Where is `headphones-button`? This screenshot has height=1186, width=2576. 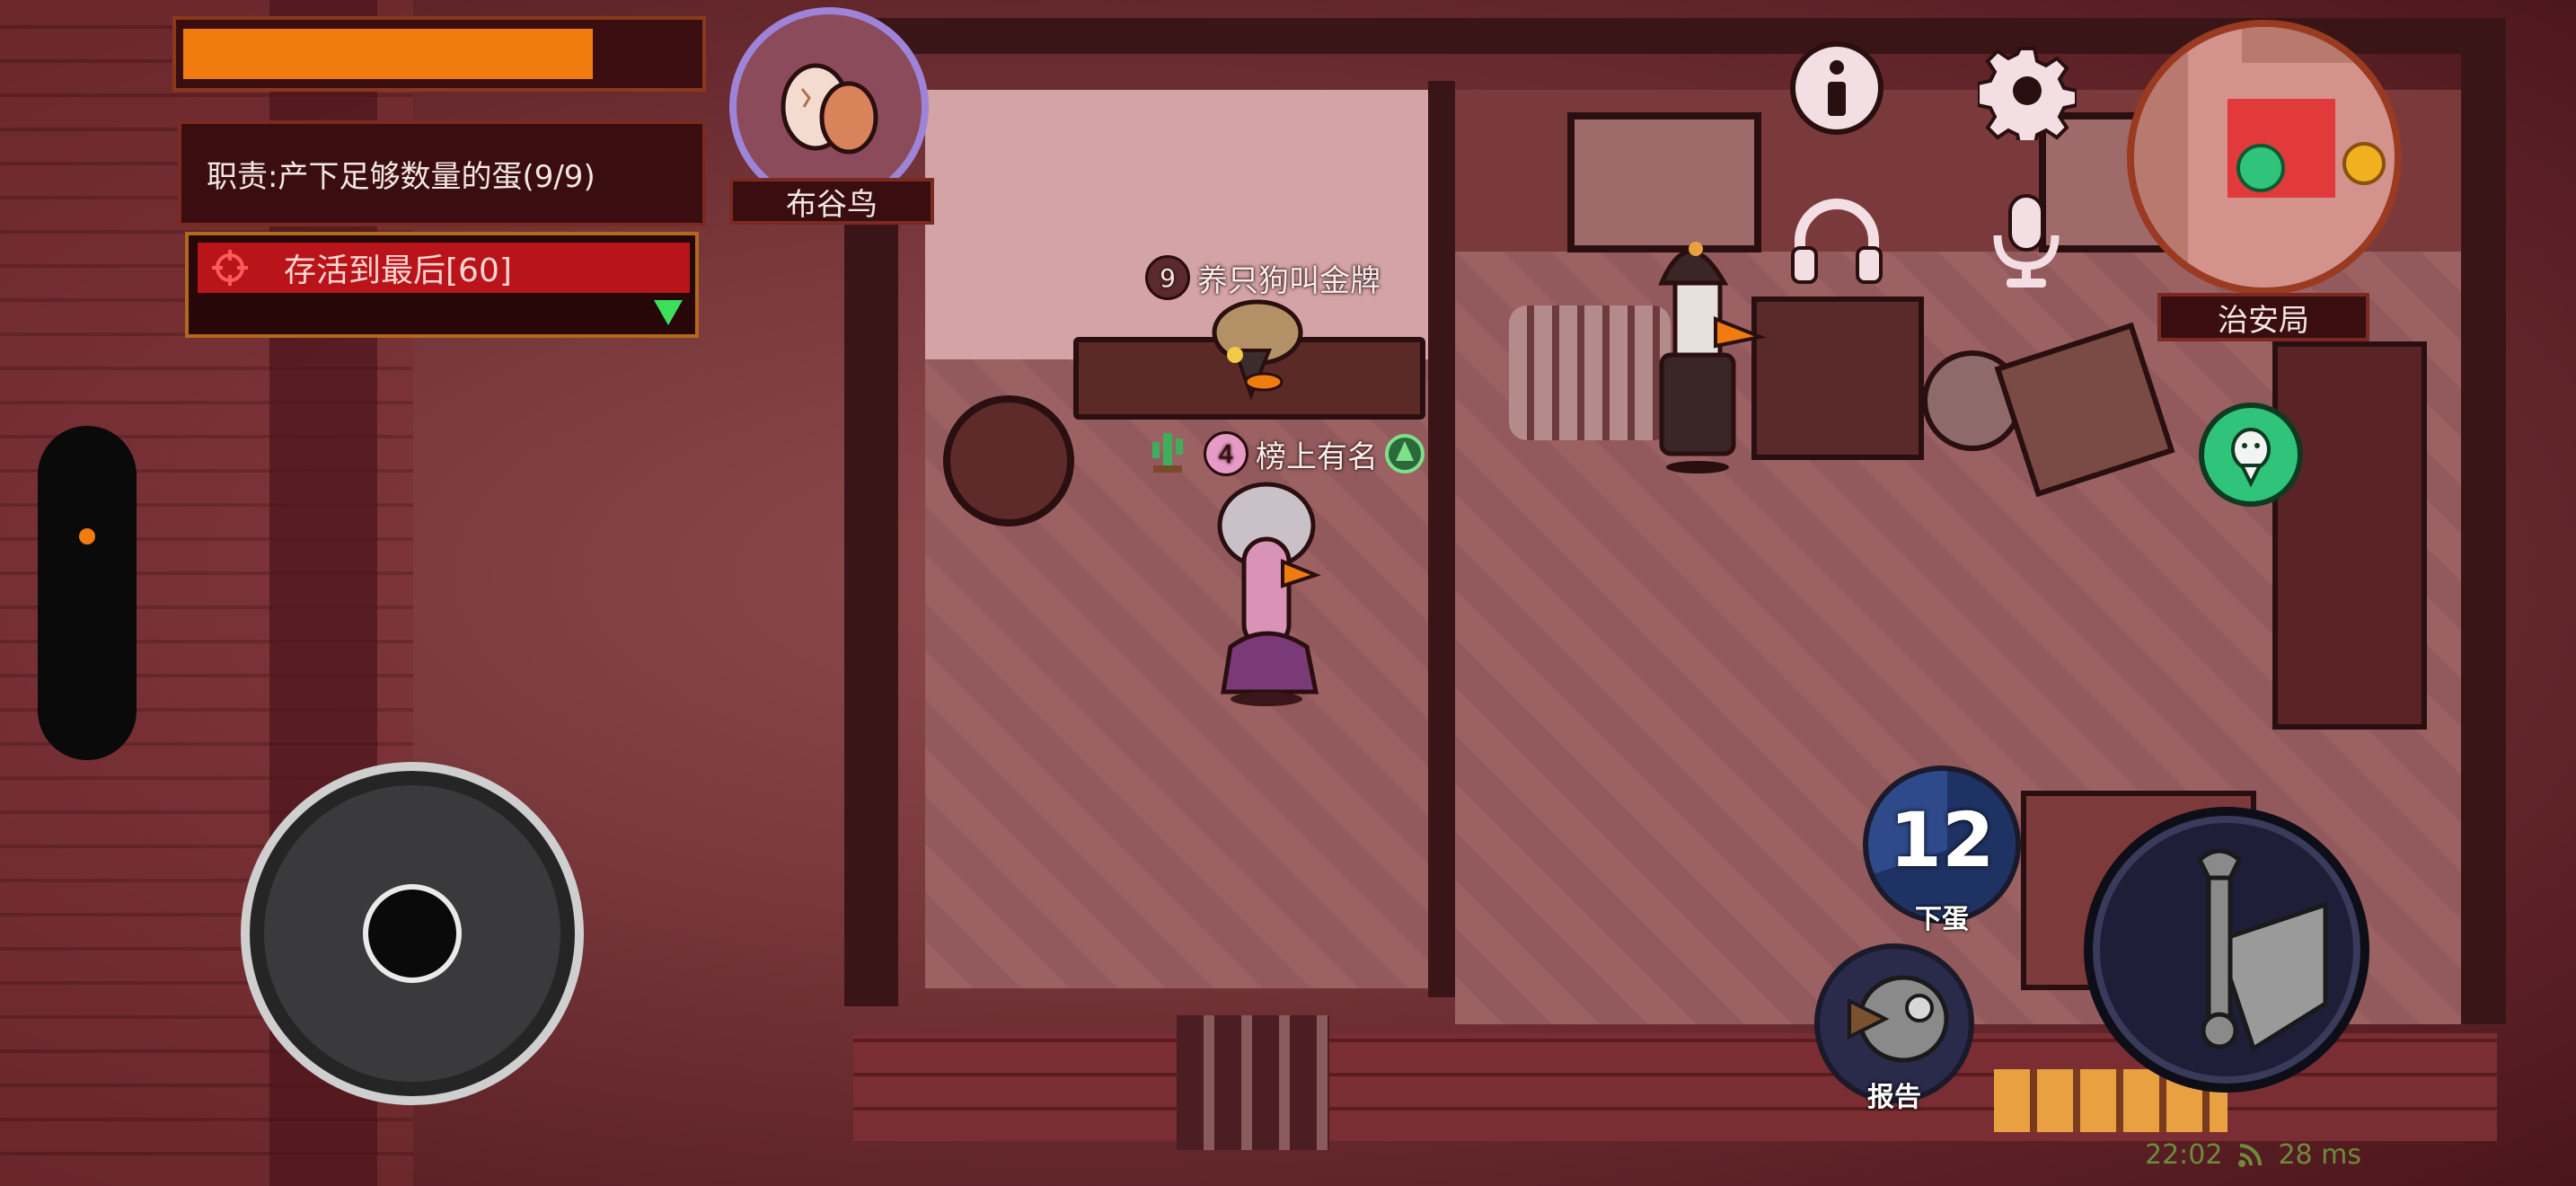
headphones-button is located at coordinates (1836, 241).